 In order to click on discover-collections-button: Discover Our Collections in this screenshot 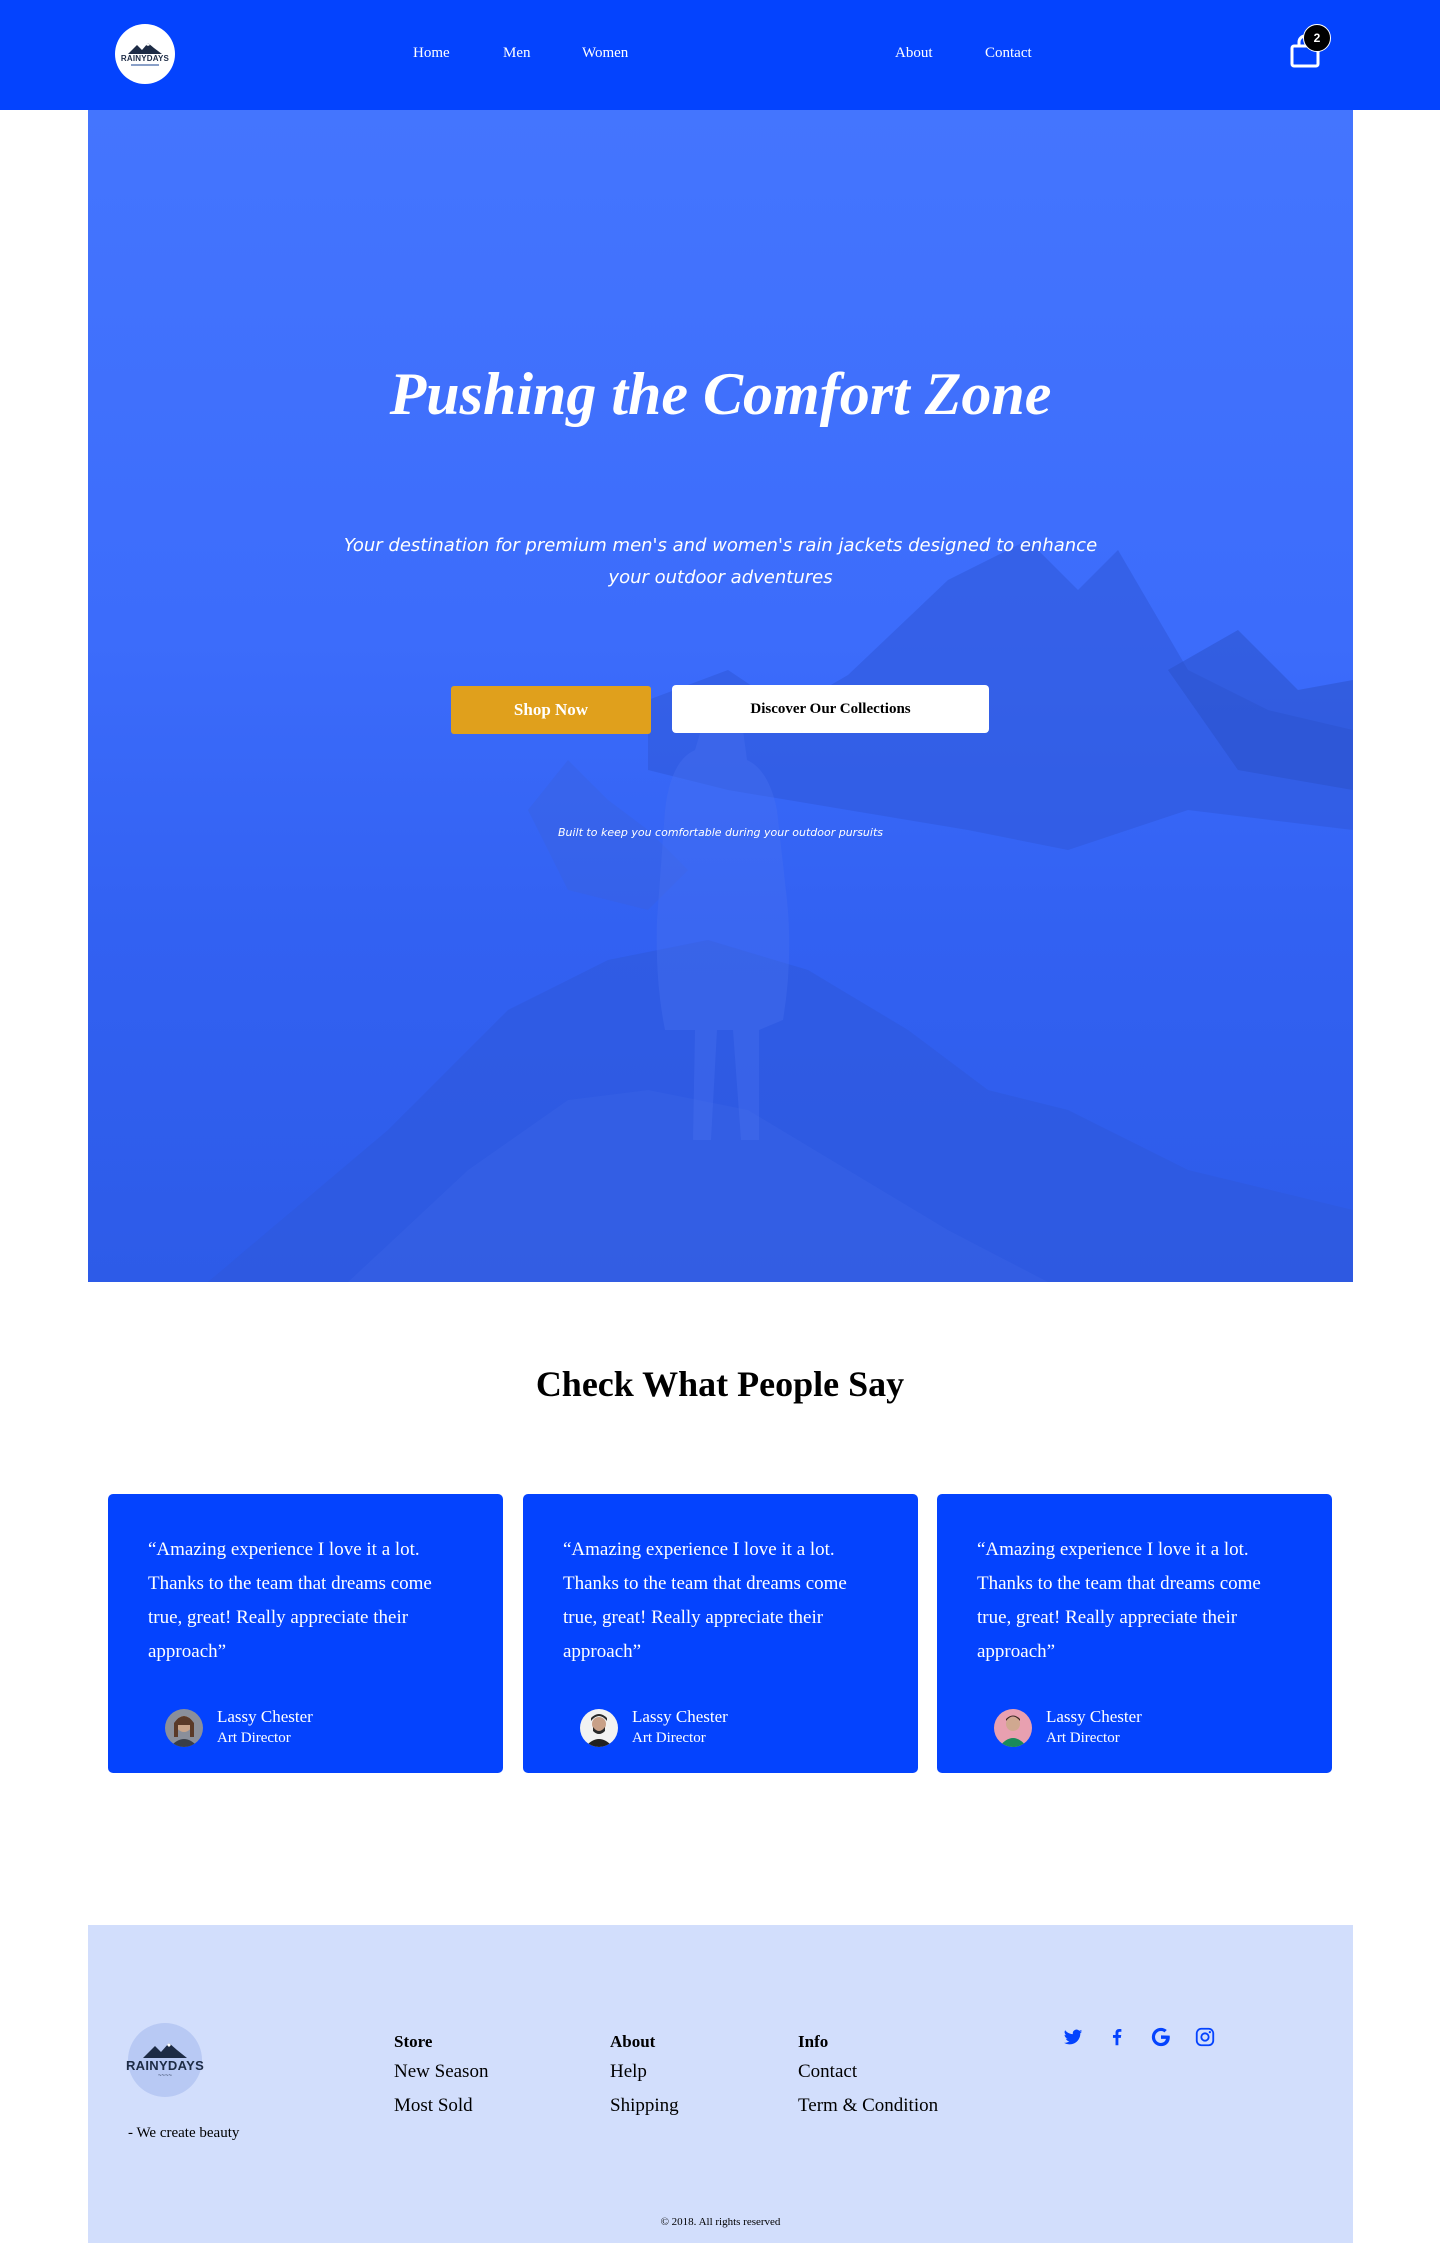, I will do `click(830, 709)`.